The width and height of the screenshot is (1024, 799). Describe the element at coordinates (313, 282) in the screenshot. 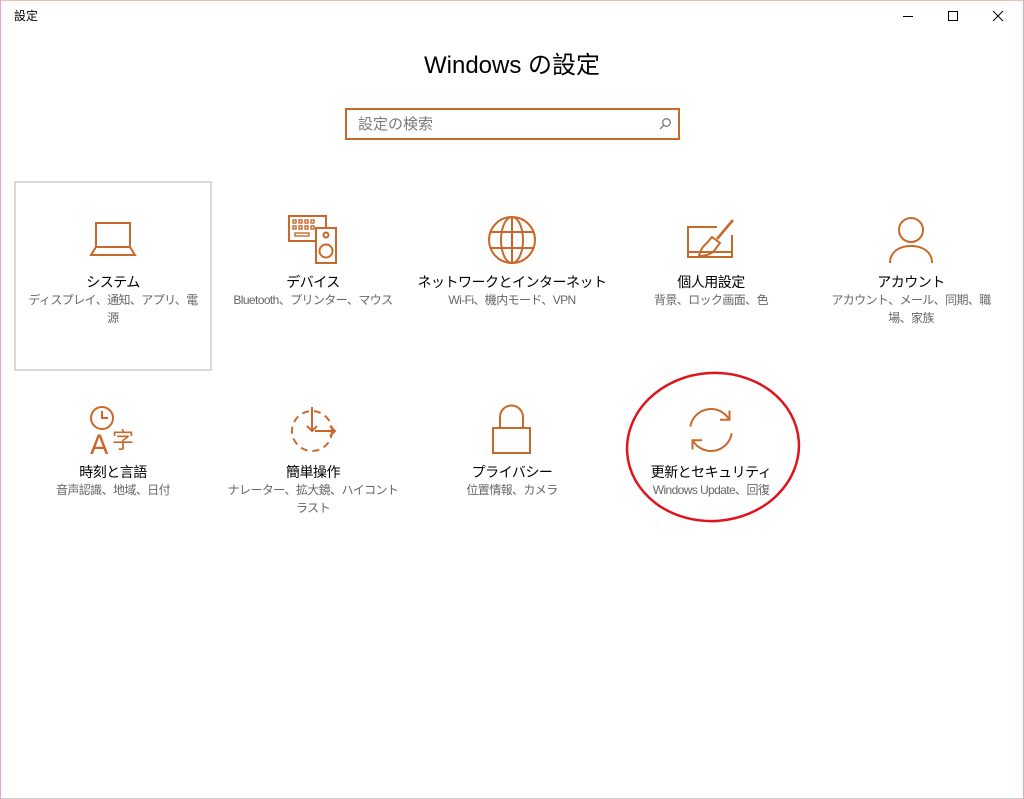

I see `tile-label: デバイス` at that location.